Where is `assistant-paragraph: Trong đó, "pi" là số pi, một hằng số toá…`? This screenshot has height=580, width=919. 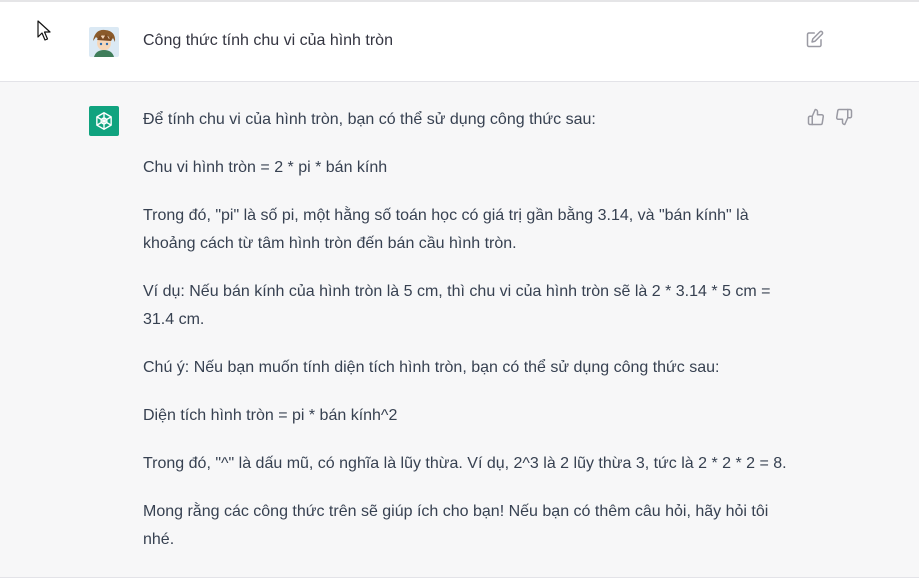 assistant-paragraph: Trong đó, "pi" là số pi, một hằng số toá… is located at coordinates (446, 229).